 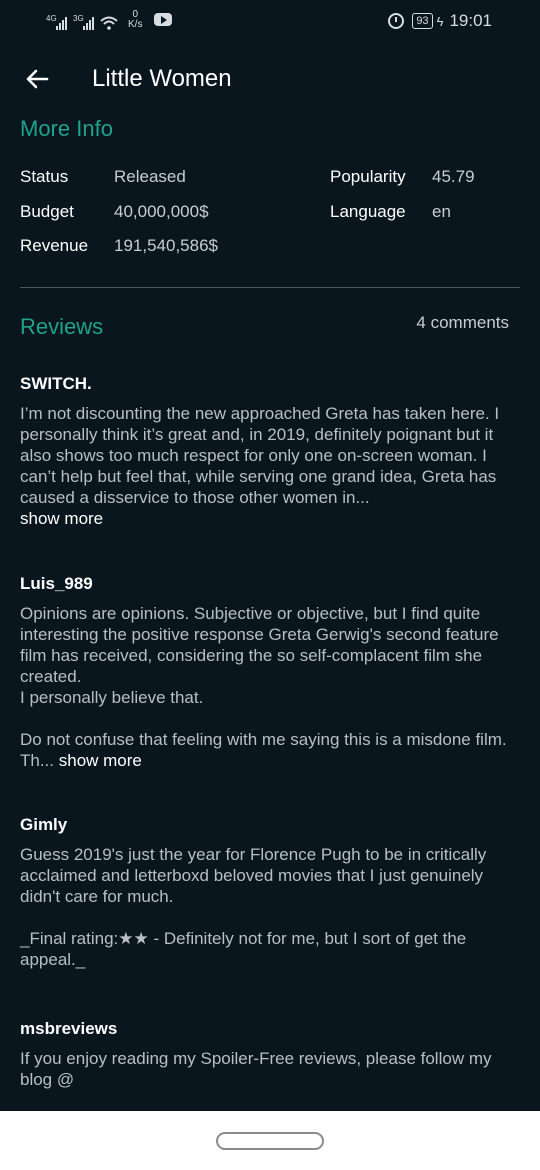 I want to click on budget-value: 40,000,000$, so click(x=161, y=211).